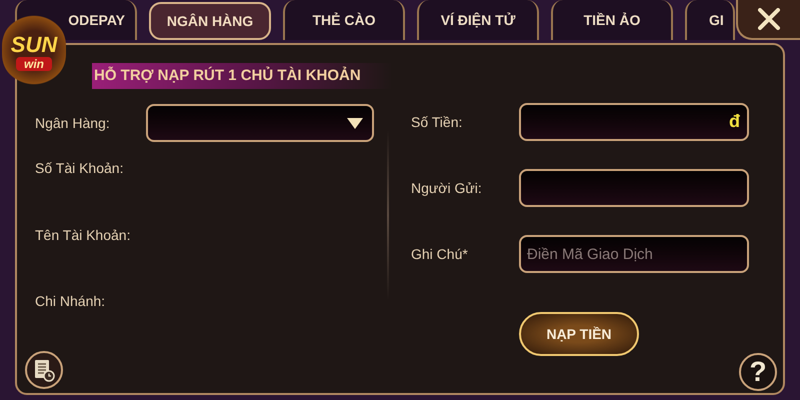 The image size is (800, 400). I want to click on history-button, so click(44, 370).